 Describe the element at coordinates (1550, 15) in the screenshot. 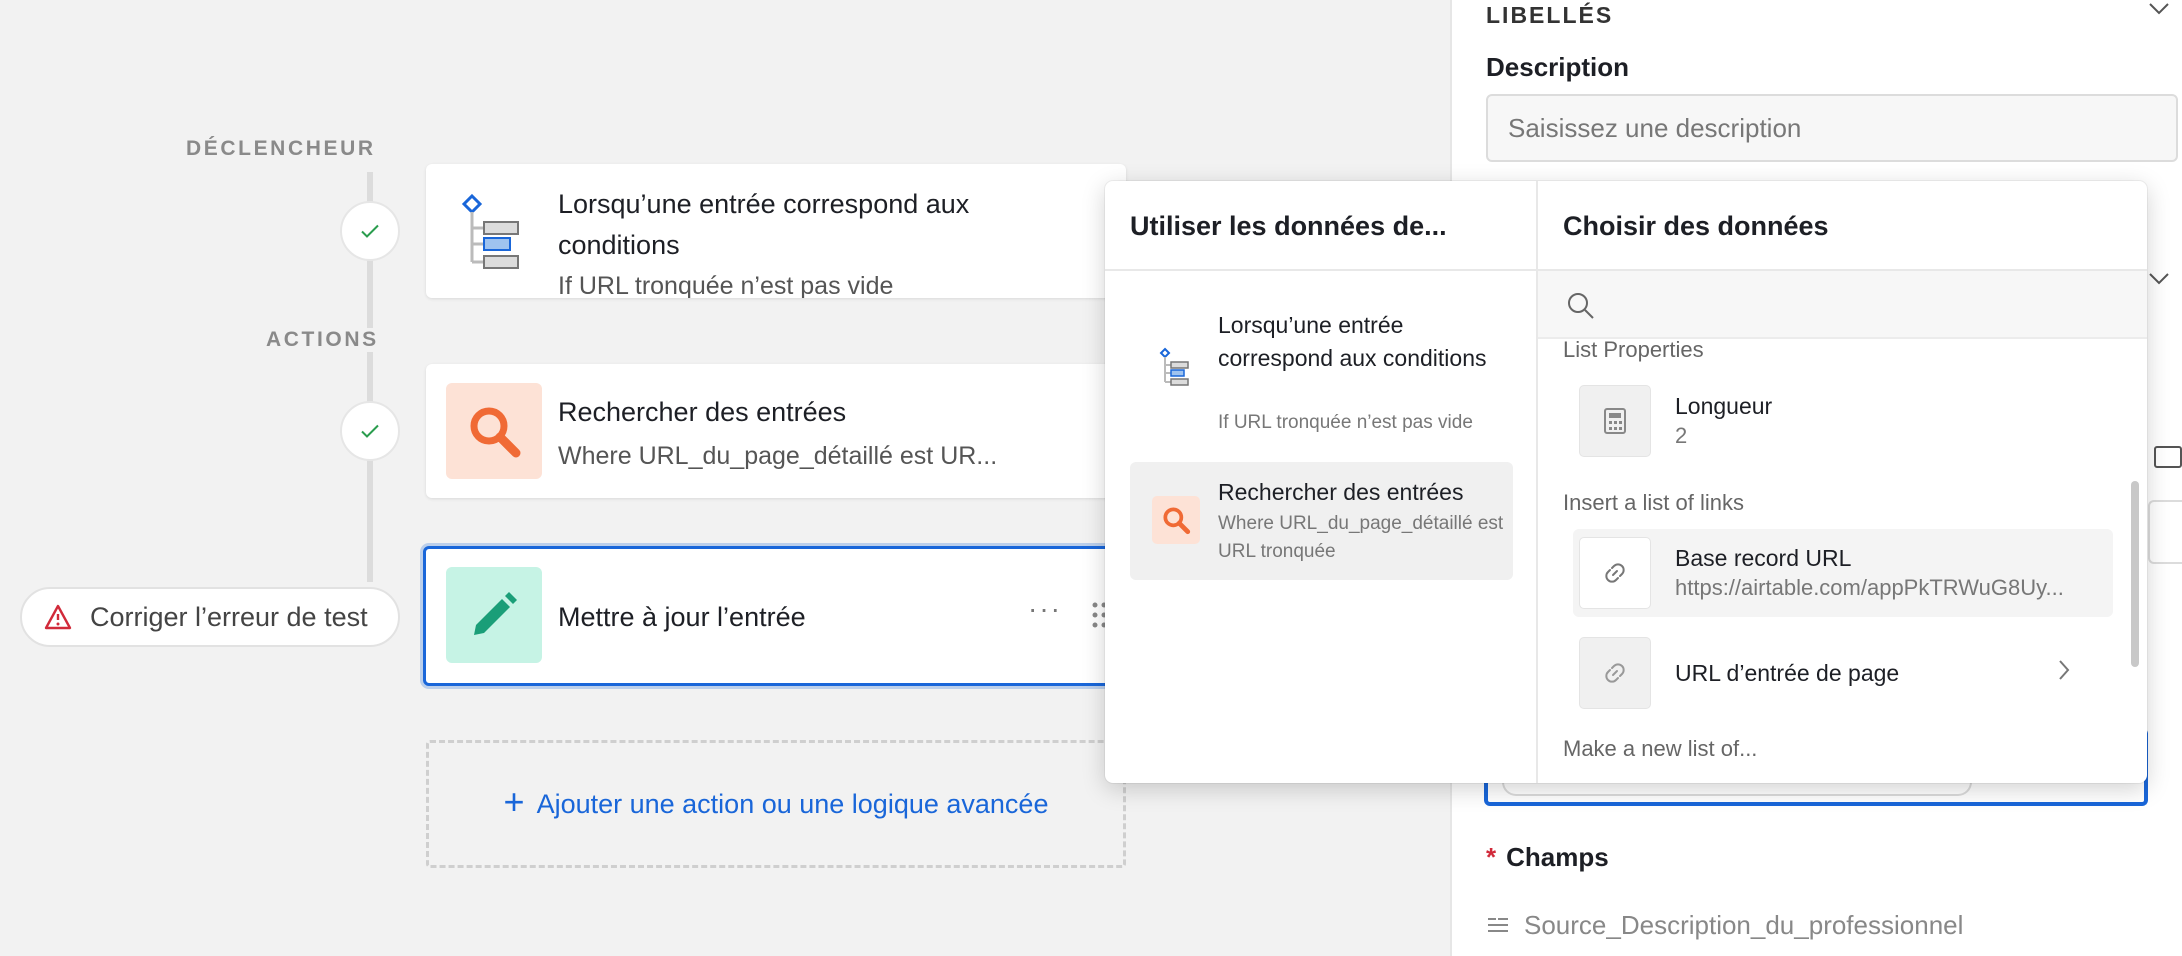

I see `labels-section-title: LIBELLÉS` at that location.